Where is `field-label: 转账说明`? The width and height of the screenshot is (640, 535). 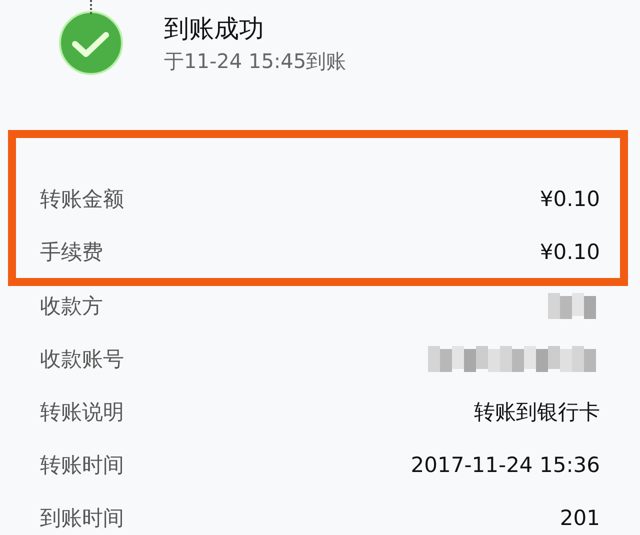
field-label: 转账说明 is located at coordinates (82, 412).